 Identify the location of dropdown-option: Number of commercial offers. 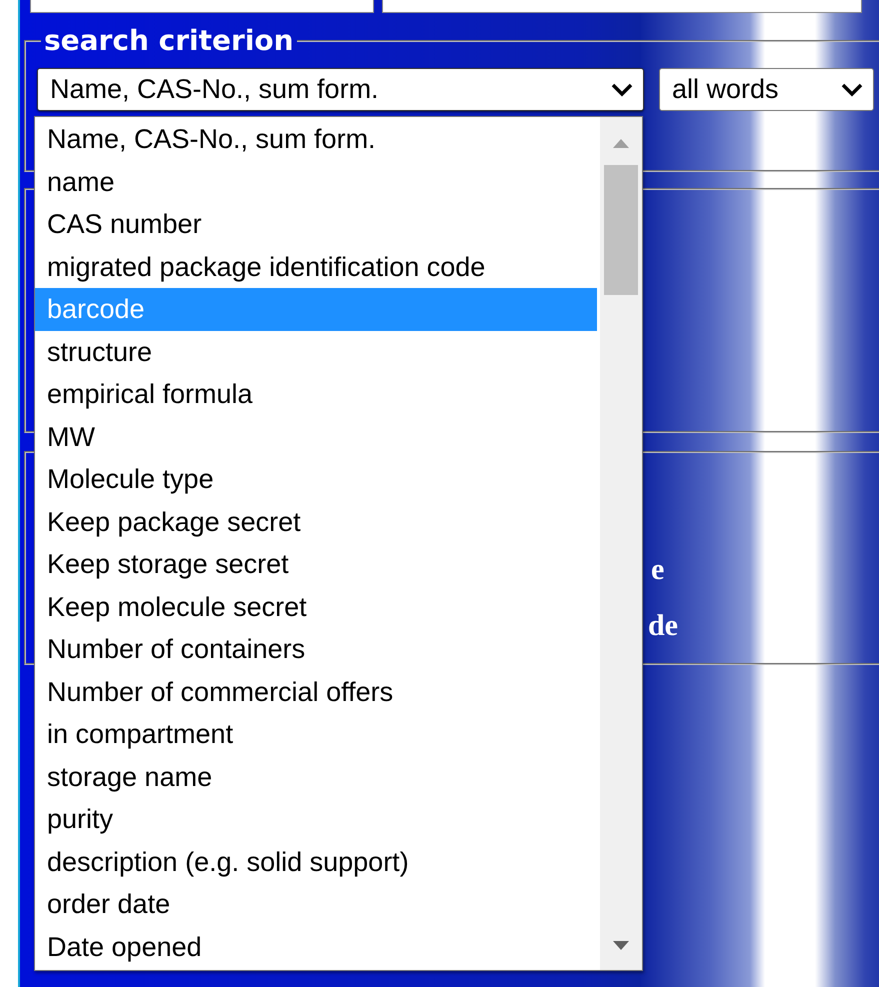
(316, 691).